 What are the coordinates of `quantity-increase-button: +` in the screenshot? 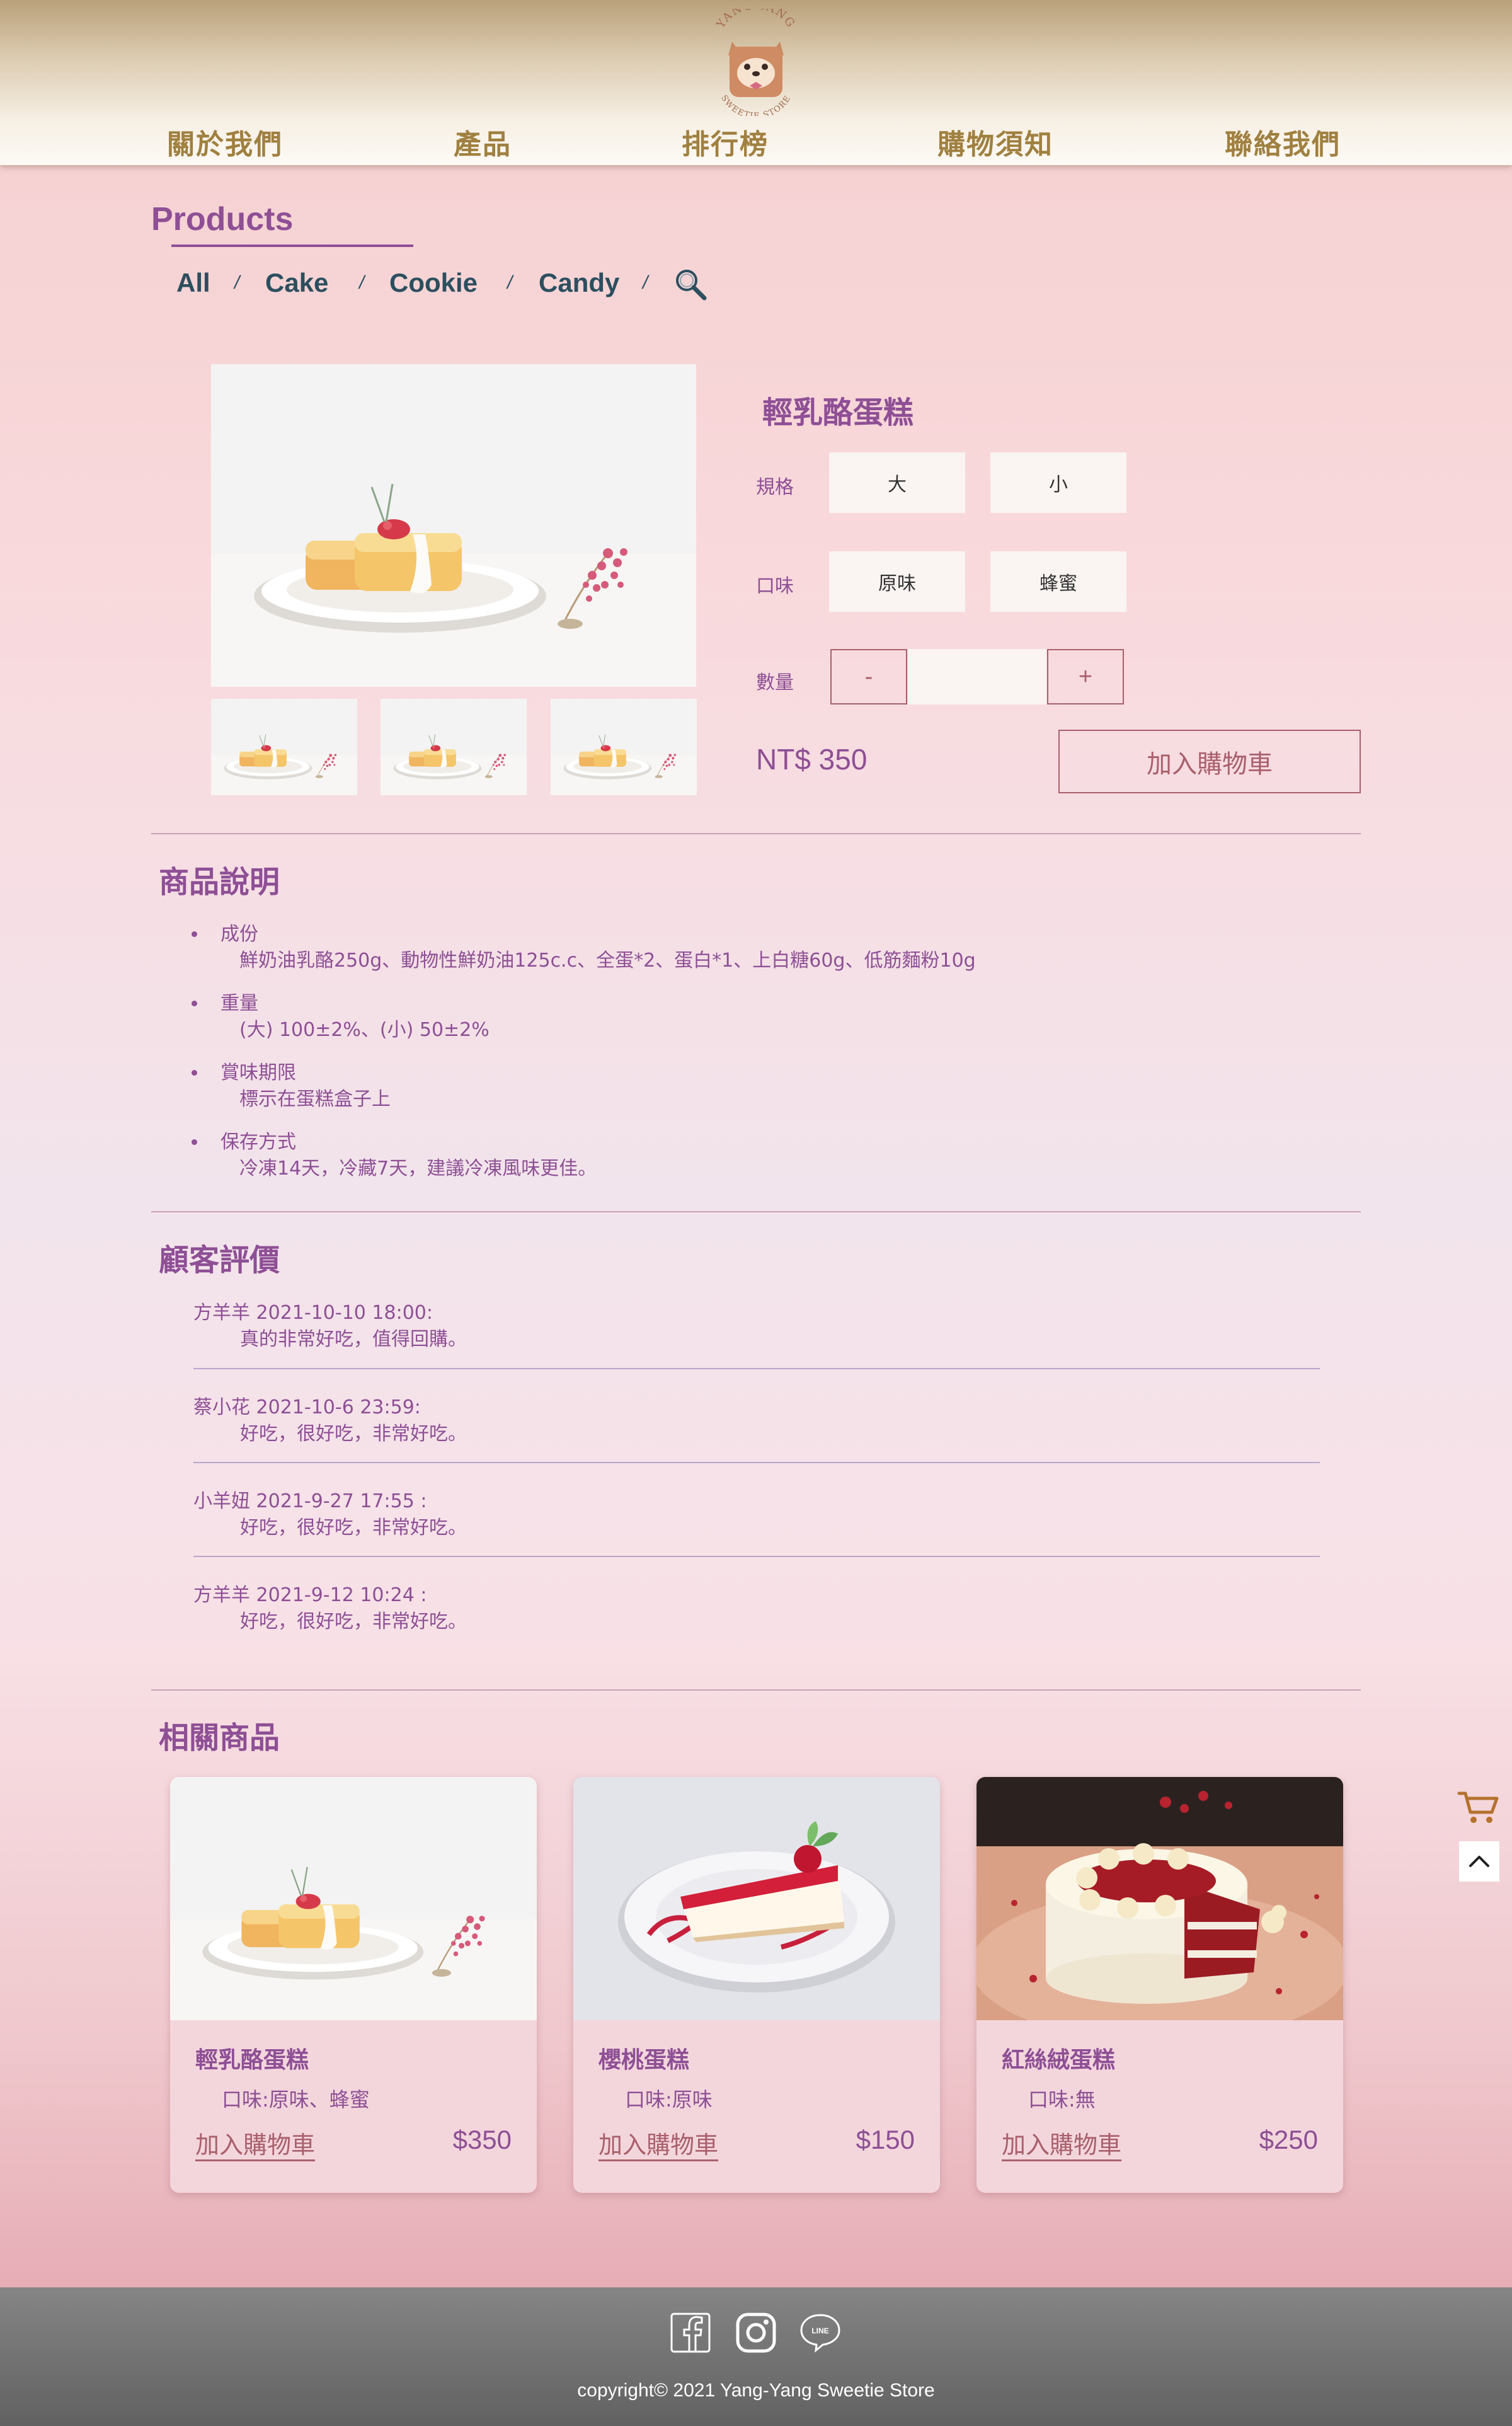 It's located at (1085, 676).